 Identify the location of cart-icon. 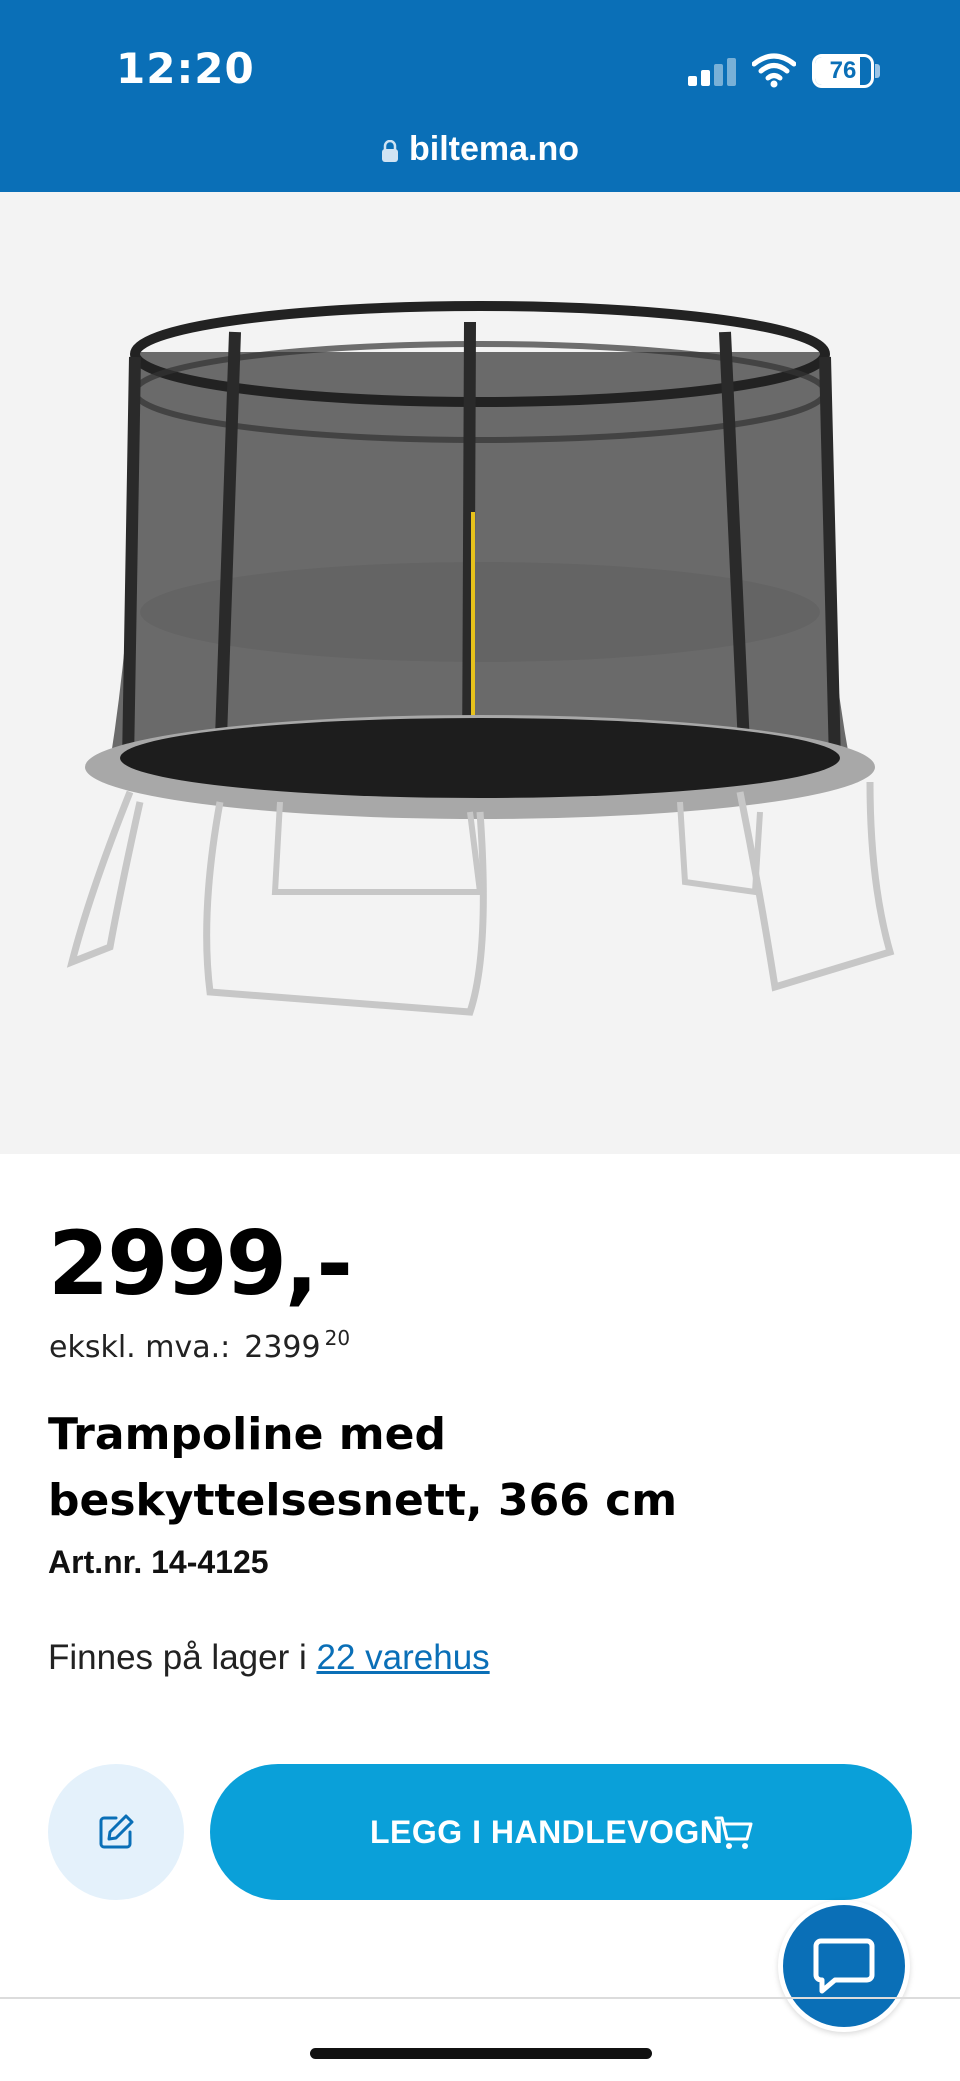
(733, 1832).